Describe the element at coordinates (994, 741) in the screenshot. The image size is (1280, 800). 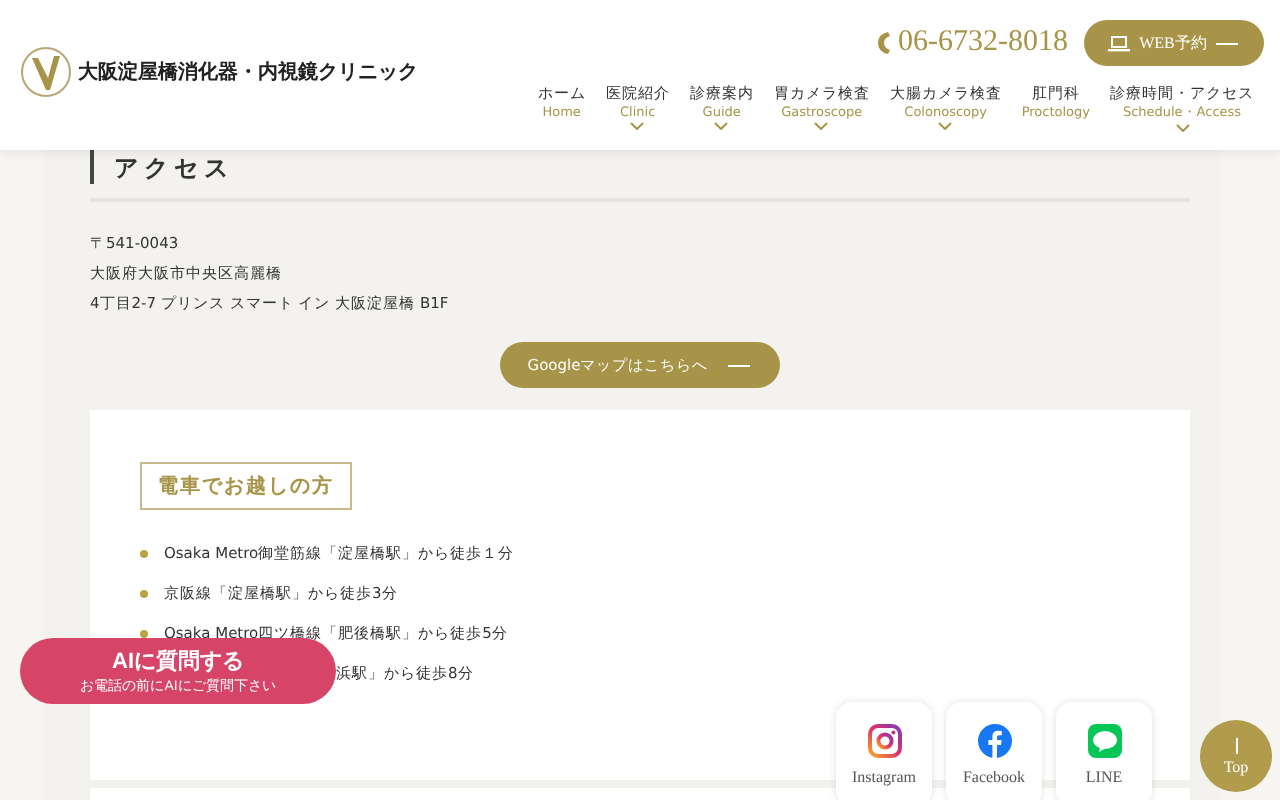
I see `facebook-icon` at that location.